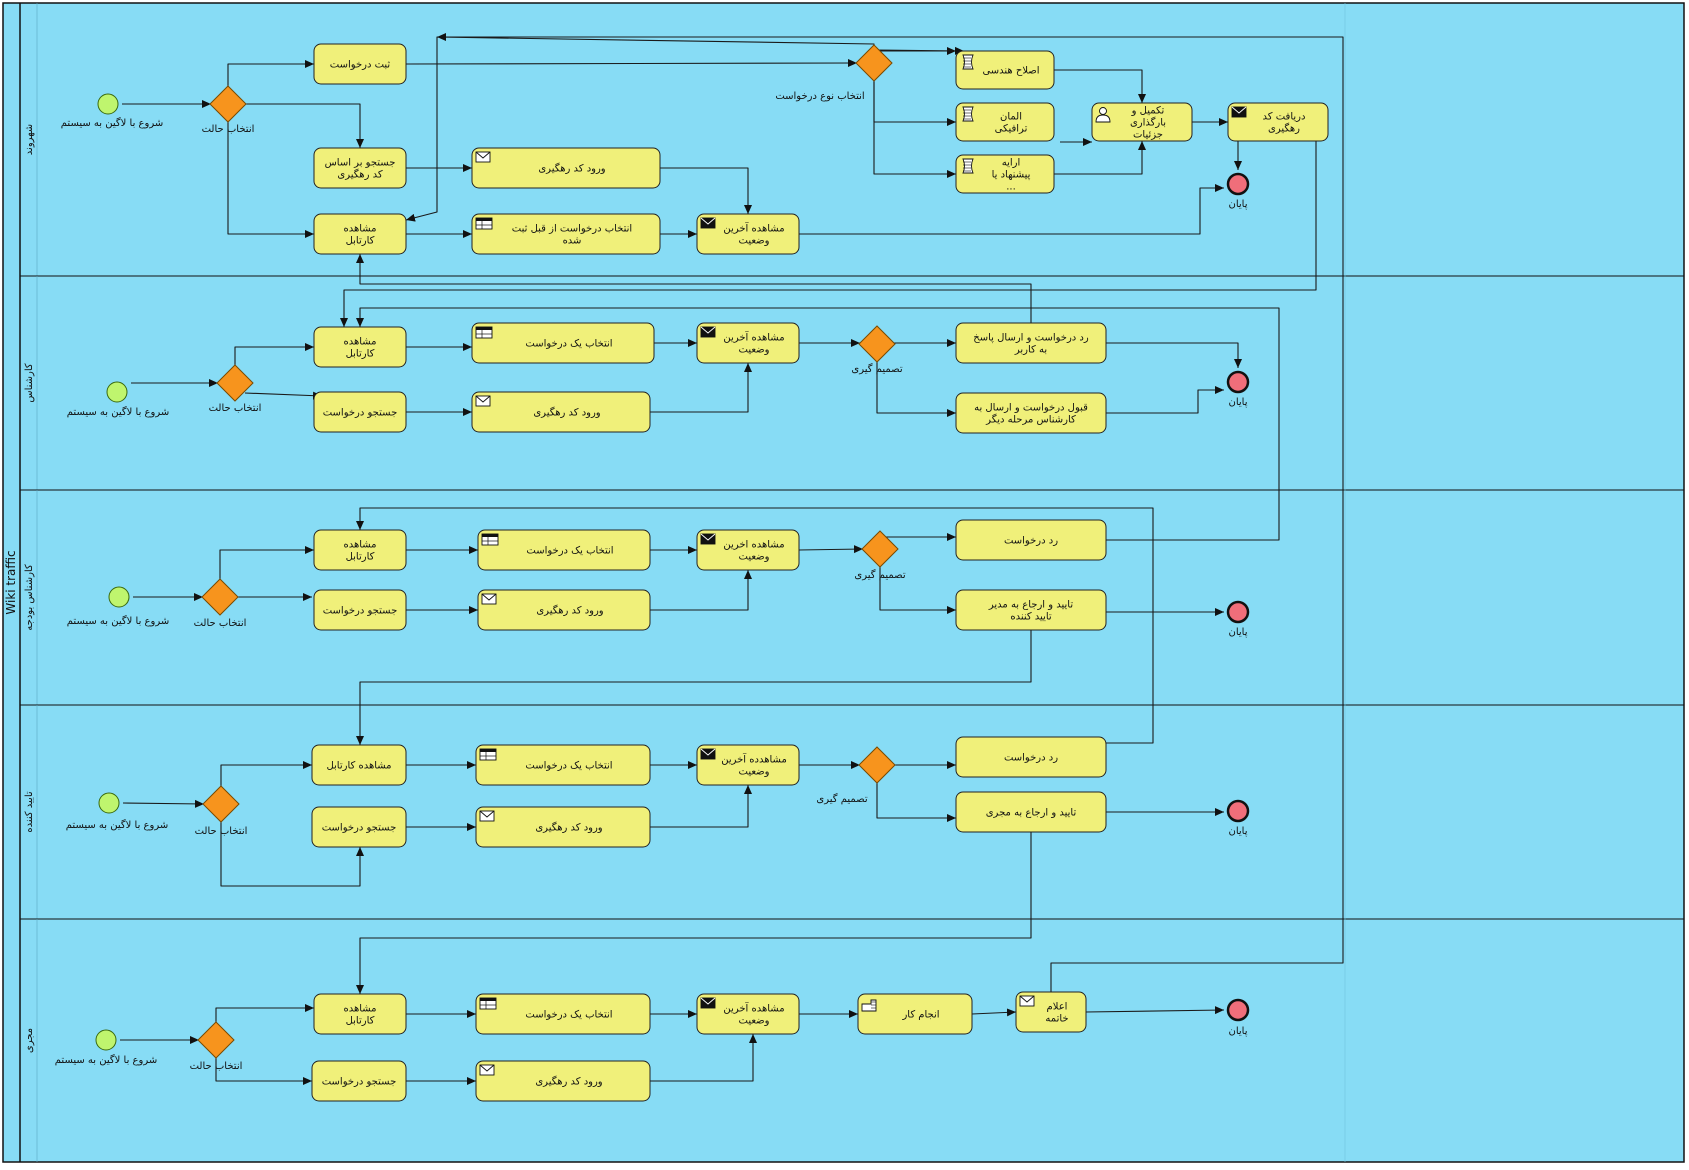 This screenshot has width=1689, height=1170. What do you see at coordinates (29, 139) in the screenshot?
I see `lane-label: شهروند` at bounding box center [29, 139].